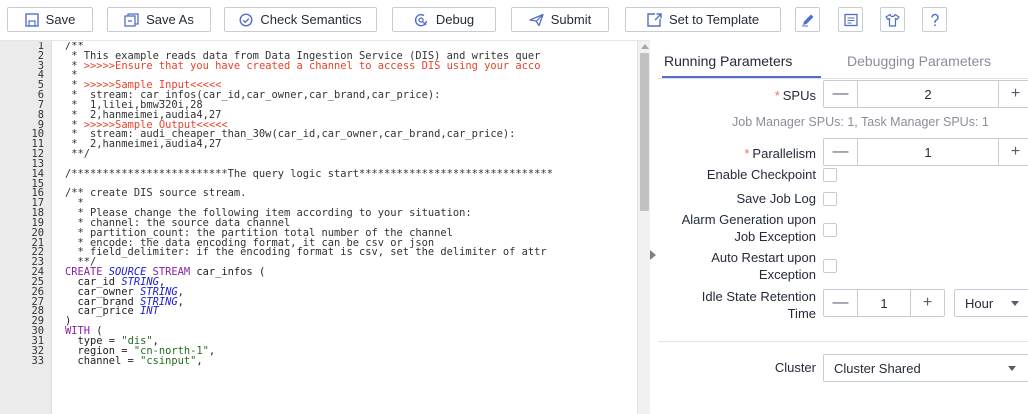 Image resolution: width=1028 pixels, height=414 pixels. I want to click on check-semantics-icon, so click(246, 19).